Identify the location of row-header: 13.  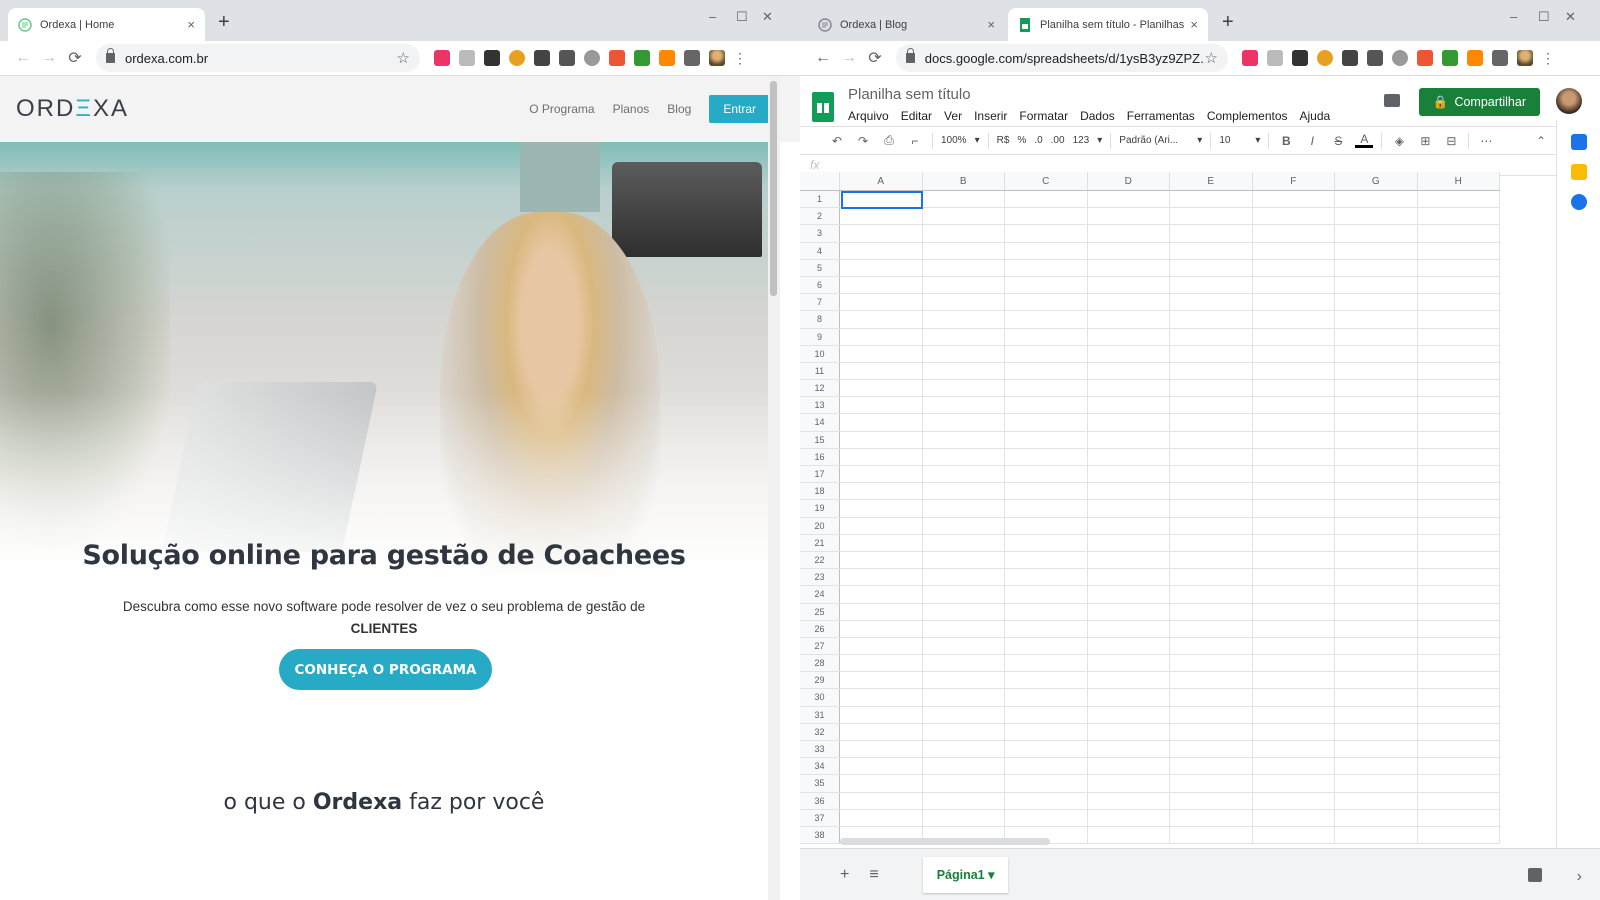
(820, 405).